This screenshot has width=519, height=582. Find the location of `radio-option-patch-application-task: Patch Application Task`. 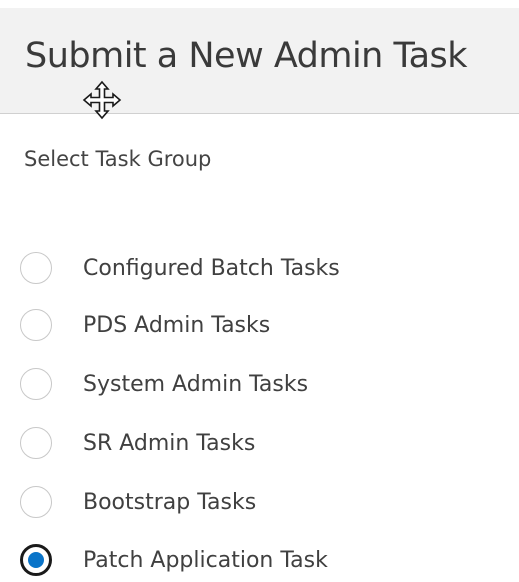

radio-option-patch-application-task: Patch Application Task is located at coordinates (255, 560).